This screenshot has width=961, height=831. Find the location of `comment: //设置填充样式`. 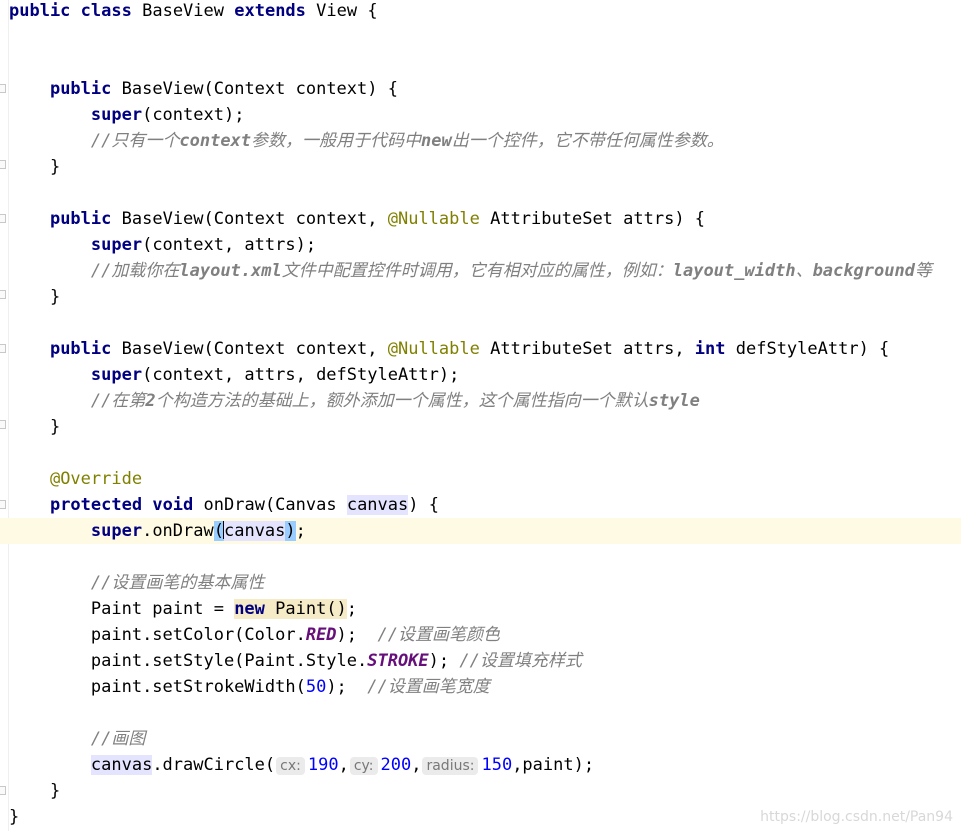

comment: //设置填充样式 is located at coordinates (520, 661).